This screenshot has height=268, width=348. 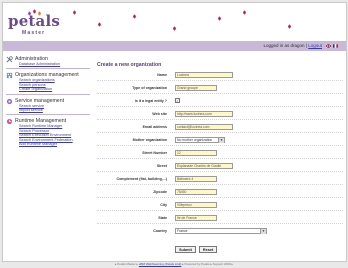 I want to click on header: petals Master, so click(x=174, y=21).